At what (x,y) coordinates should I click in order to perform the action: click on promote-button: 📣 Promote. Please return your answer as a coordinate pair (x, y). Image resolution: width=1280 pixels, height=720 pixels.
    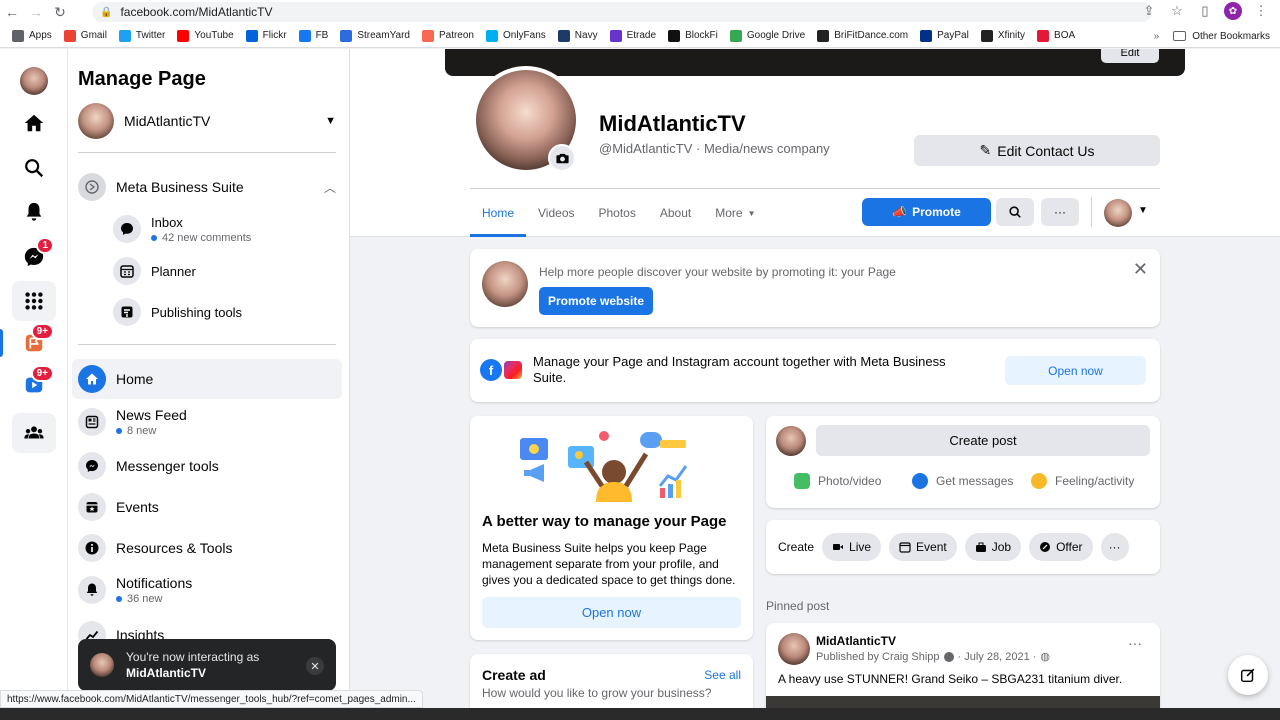
    Looking at the image, I should click on (926, 212).